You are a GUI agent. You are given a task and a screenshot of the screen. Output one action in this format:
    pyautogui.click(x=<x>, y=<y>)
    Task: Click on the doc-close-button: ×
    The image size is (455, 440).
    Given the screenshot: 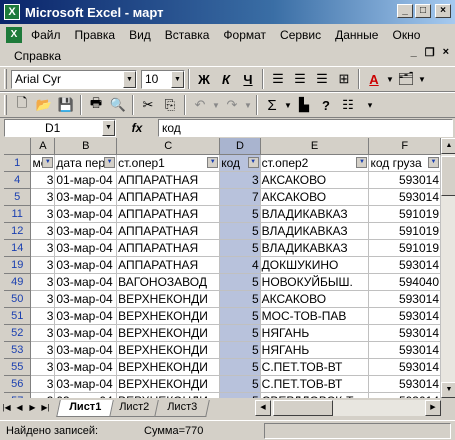 What is the action you would take?
    pyautogui.click(x=446, y=52)
    